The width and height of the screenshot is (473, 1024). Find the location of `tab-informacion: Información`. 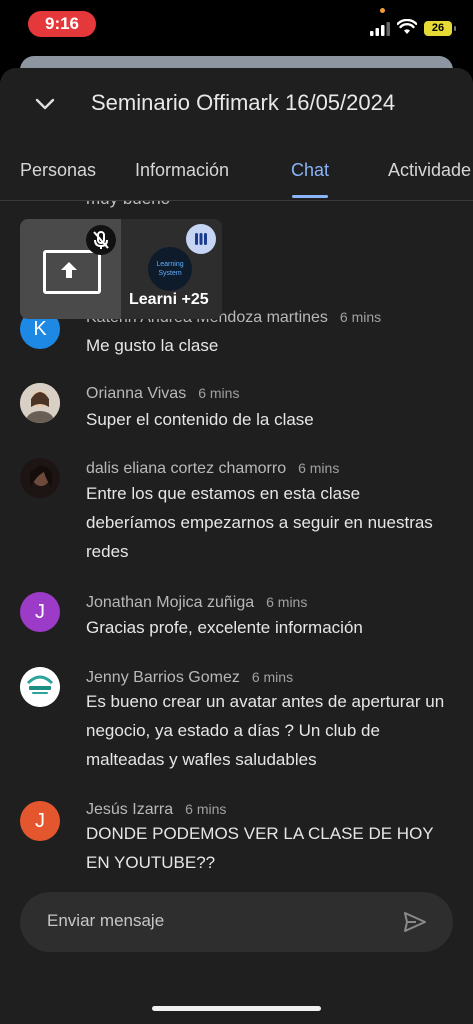

tab-informacion: Información is located at coordinates (182, 170).